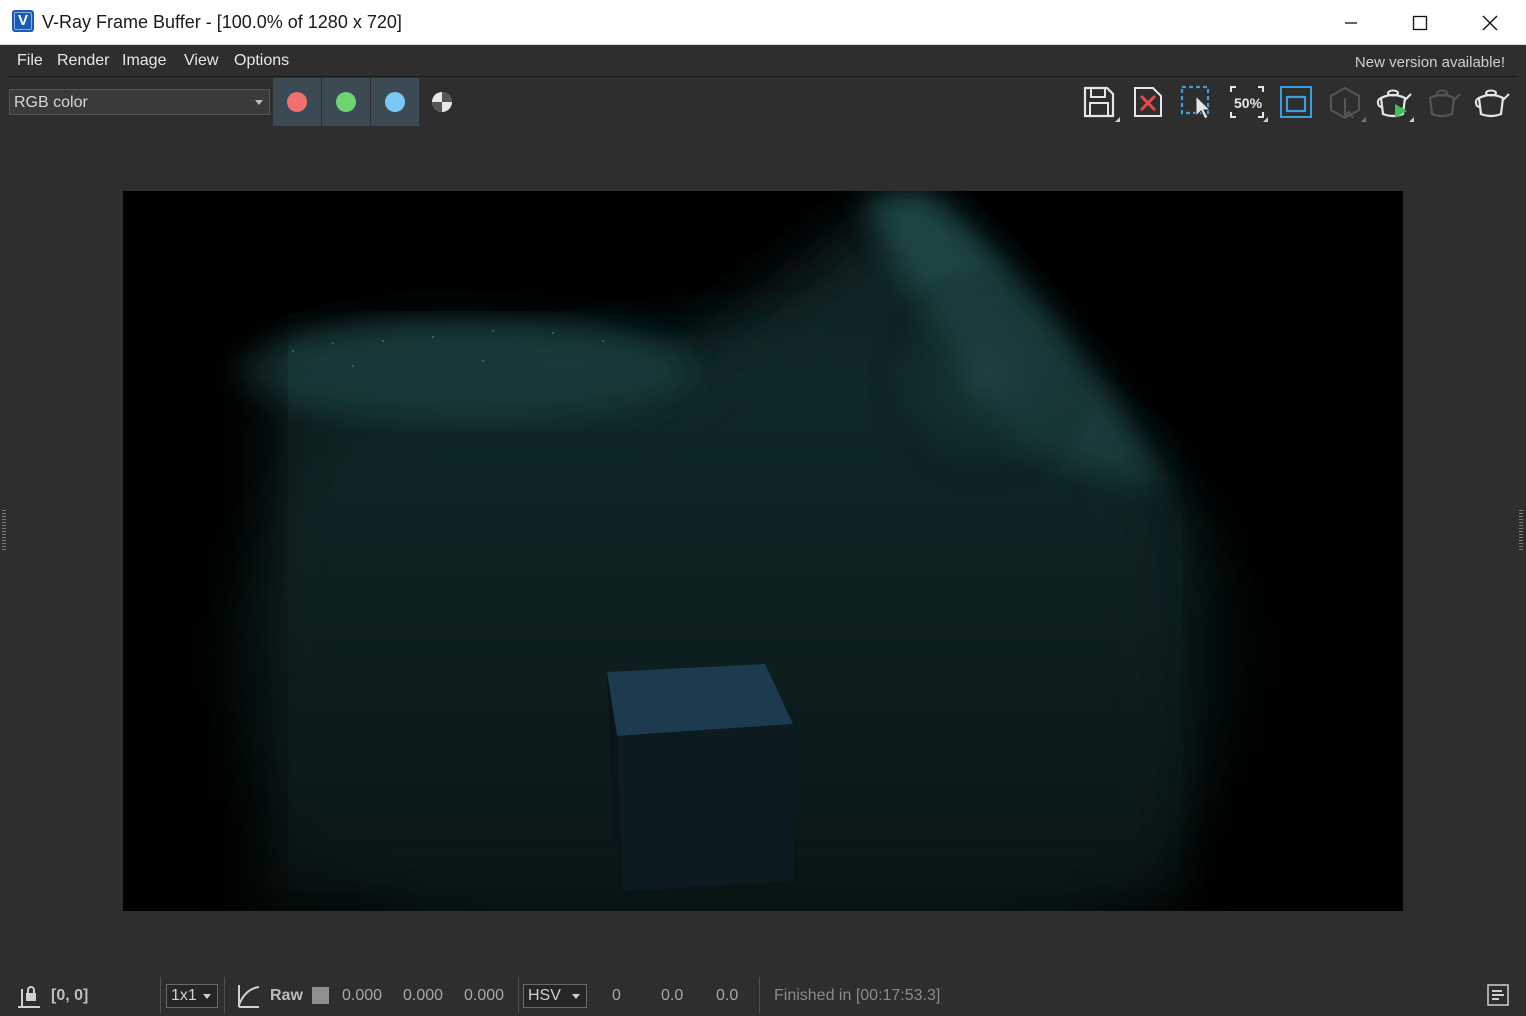  What do you see at coordinates (423, 995) in the screenshot?
I see `green-value: 0.000` at bounding box center [423, 995].